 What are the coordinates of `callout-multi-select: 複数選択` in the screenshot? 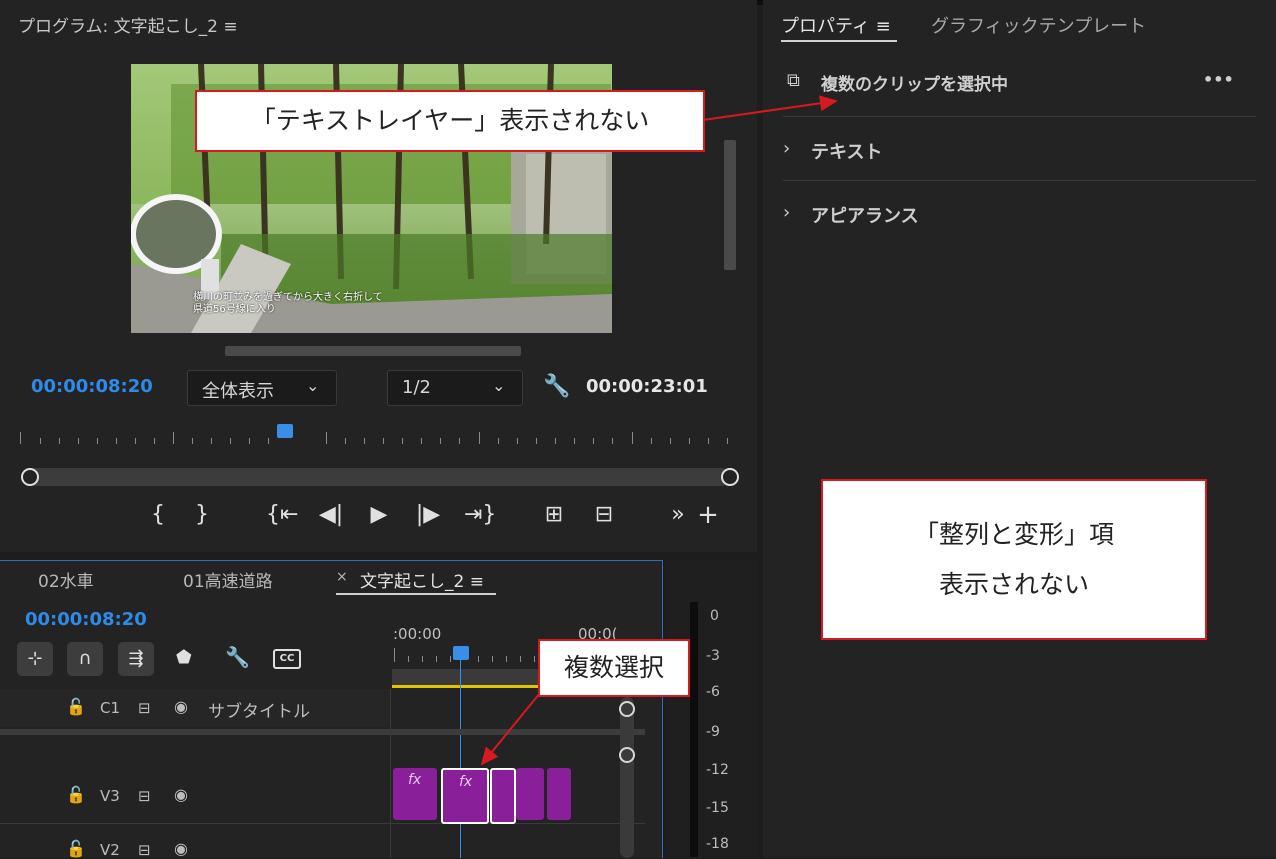 It's located at (614, 668).